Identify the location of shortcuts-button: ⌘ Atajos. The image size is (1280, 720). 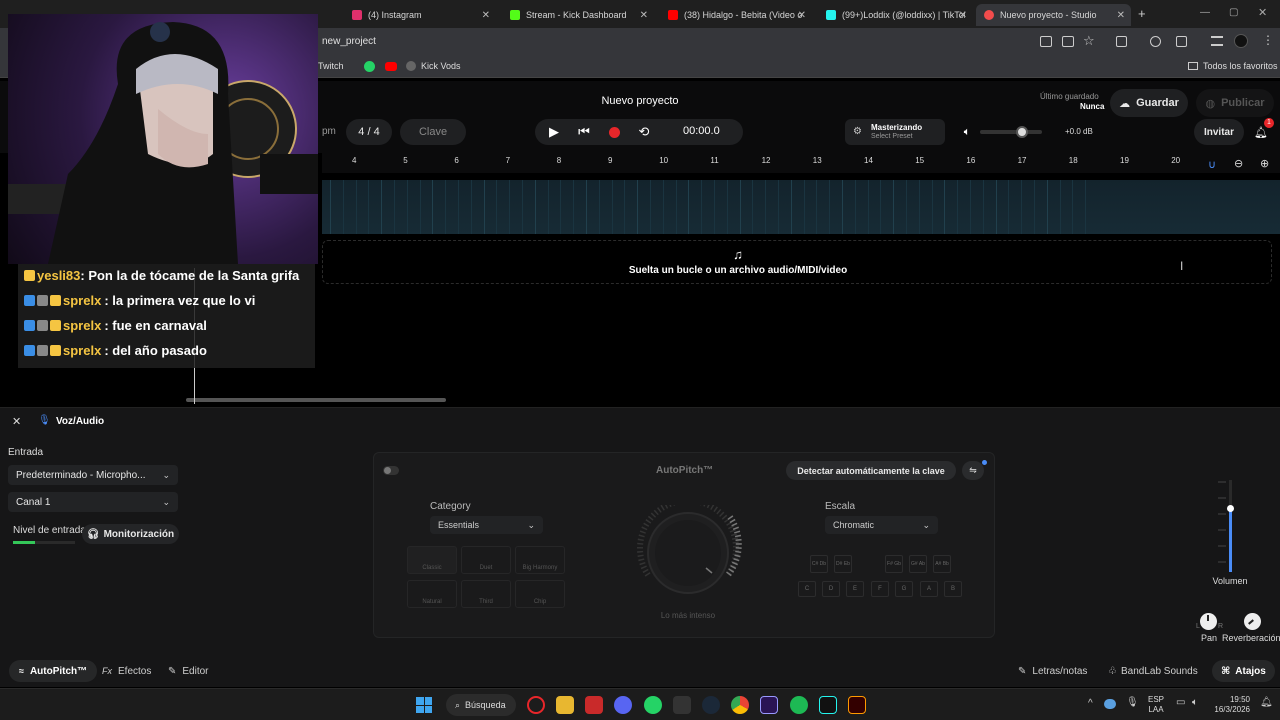
(1243, 671).